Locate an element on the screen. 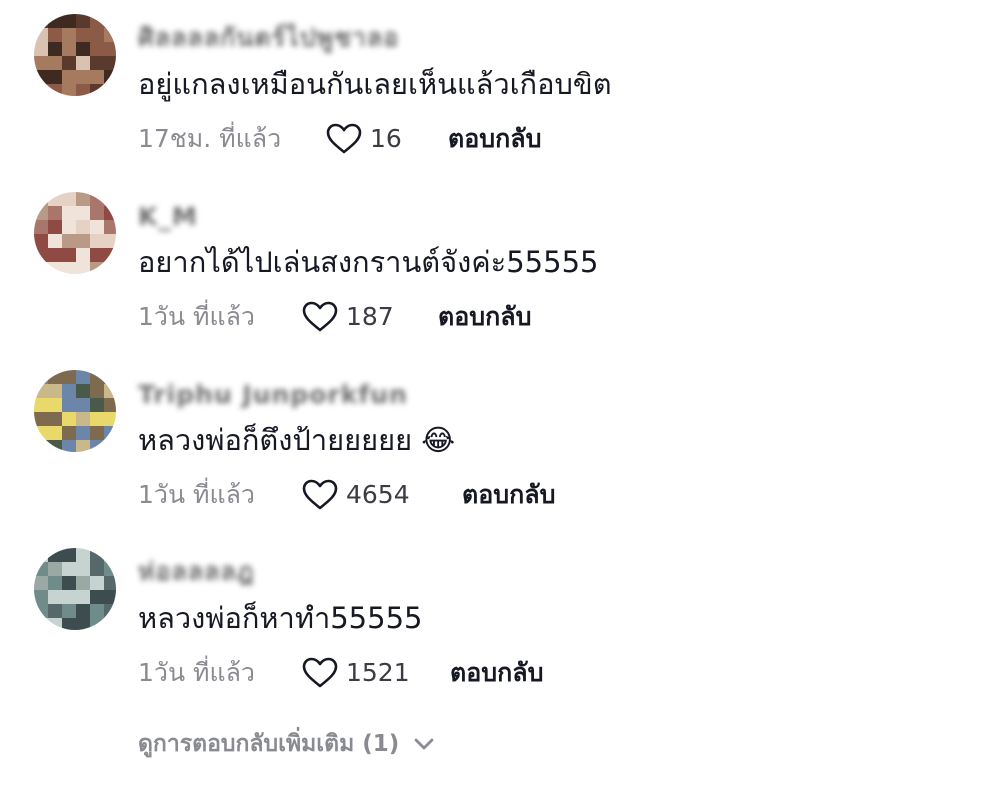  like-button: 187 is located at coordinates (348, 317).